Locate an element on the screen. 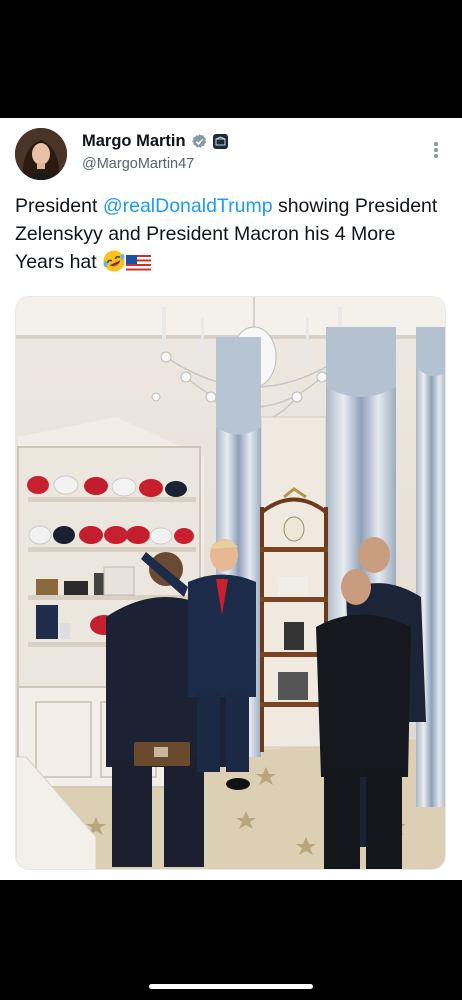 Image resolution: width=462 pixels, height=1000 pixels. author-display-name: Margo Martin is located at coordinates (134, 141).